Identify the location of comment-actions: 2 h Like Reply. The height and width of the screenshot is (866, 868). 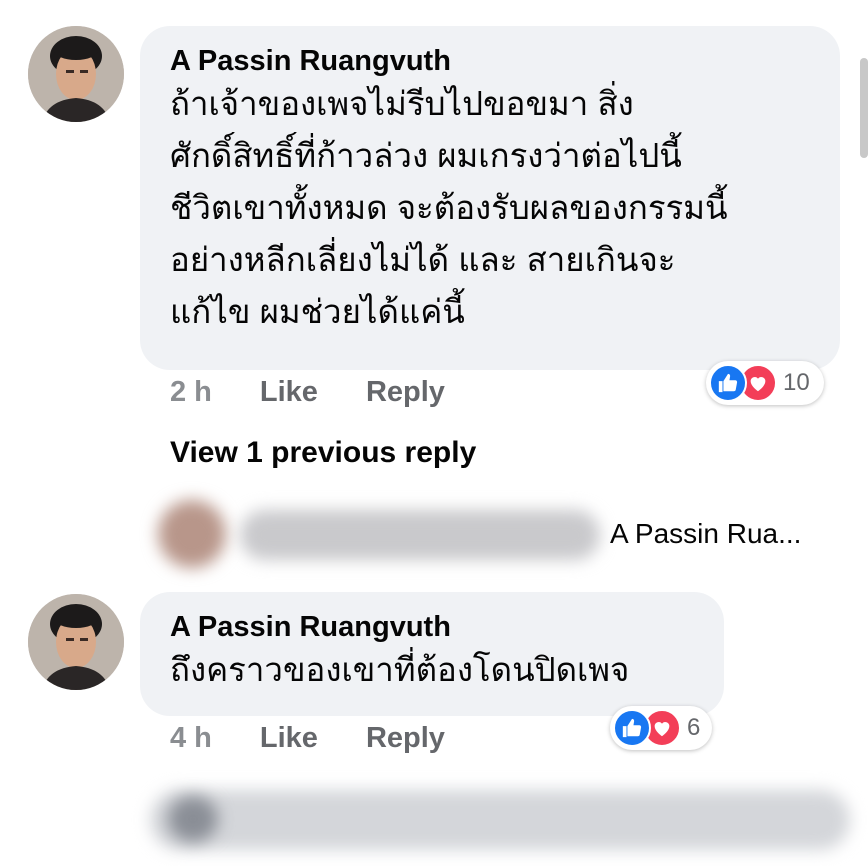
(331, 392).